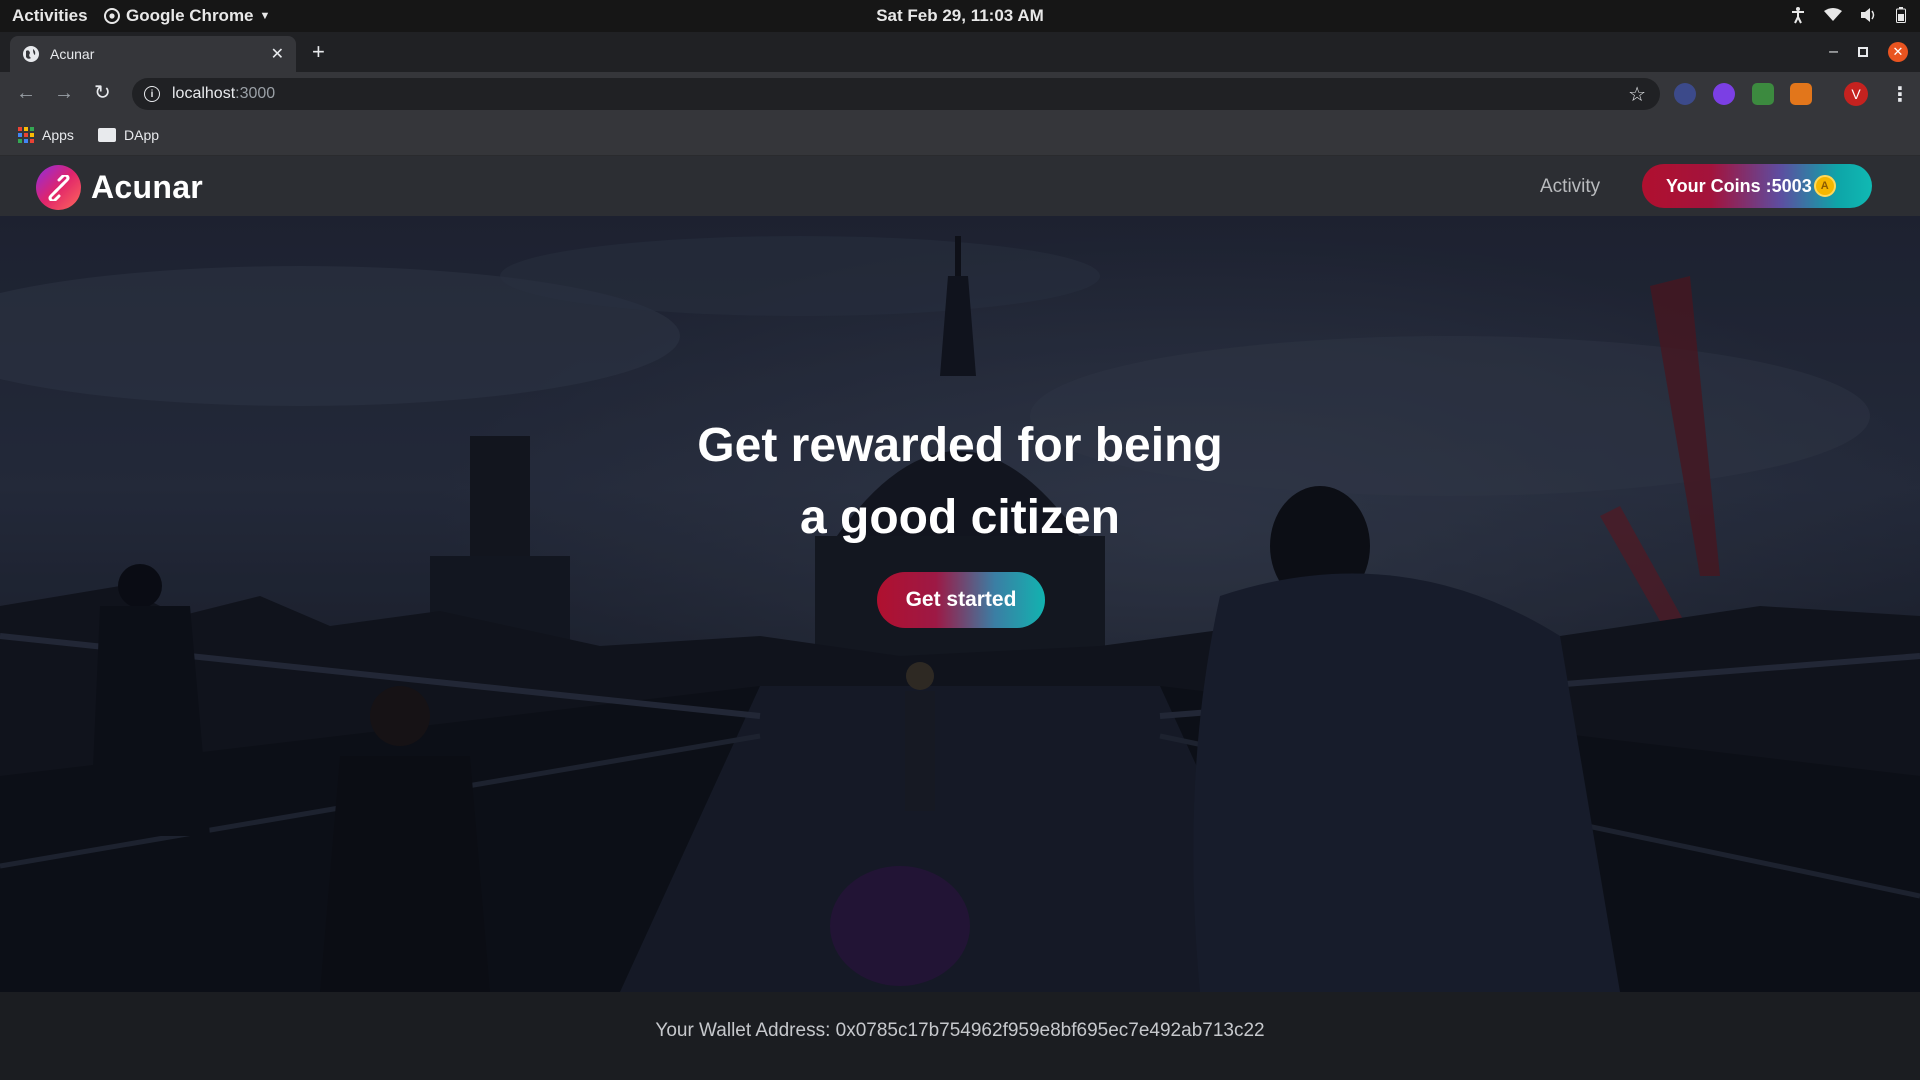  Describe the element at coordinates (64, 93) in the screenshot. I see `forward-icon: →` at that location.